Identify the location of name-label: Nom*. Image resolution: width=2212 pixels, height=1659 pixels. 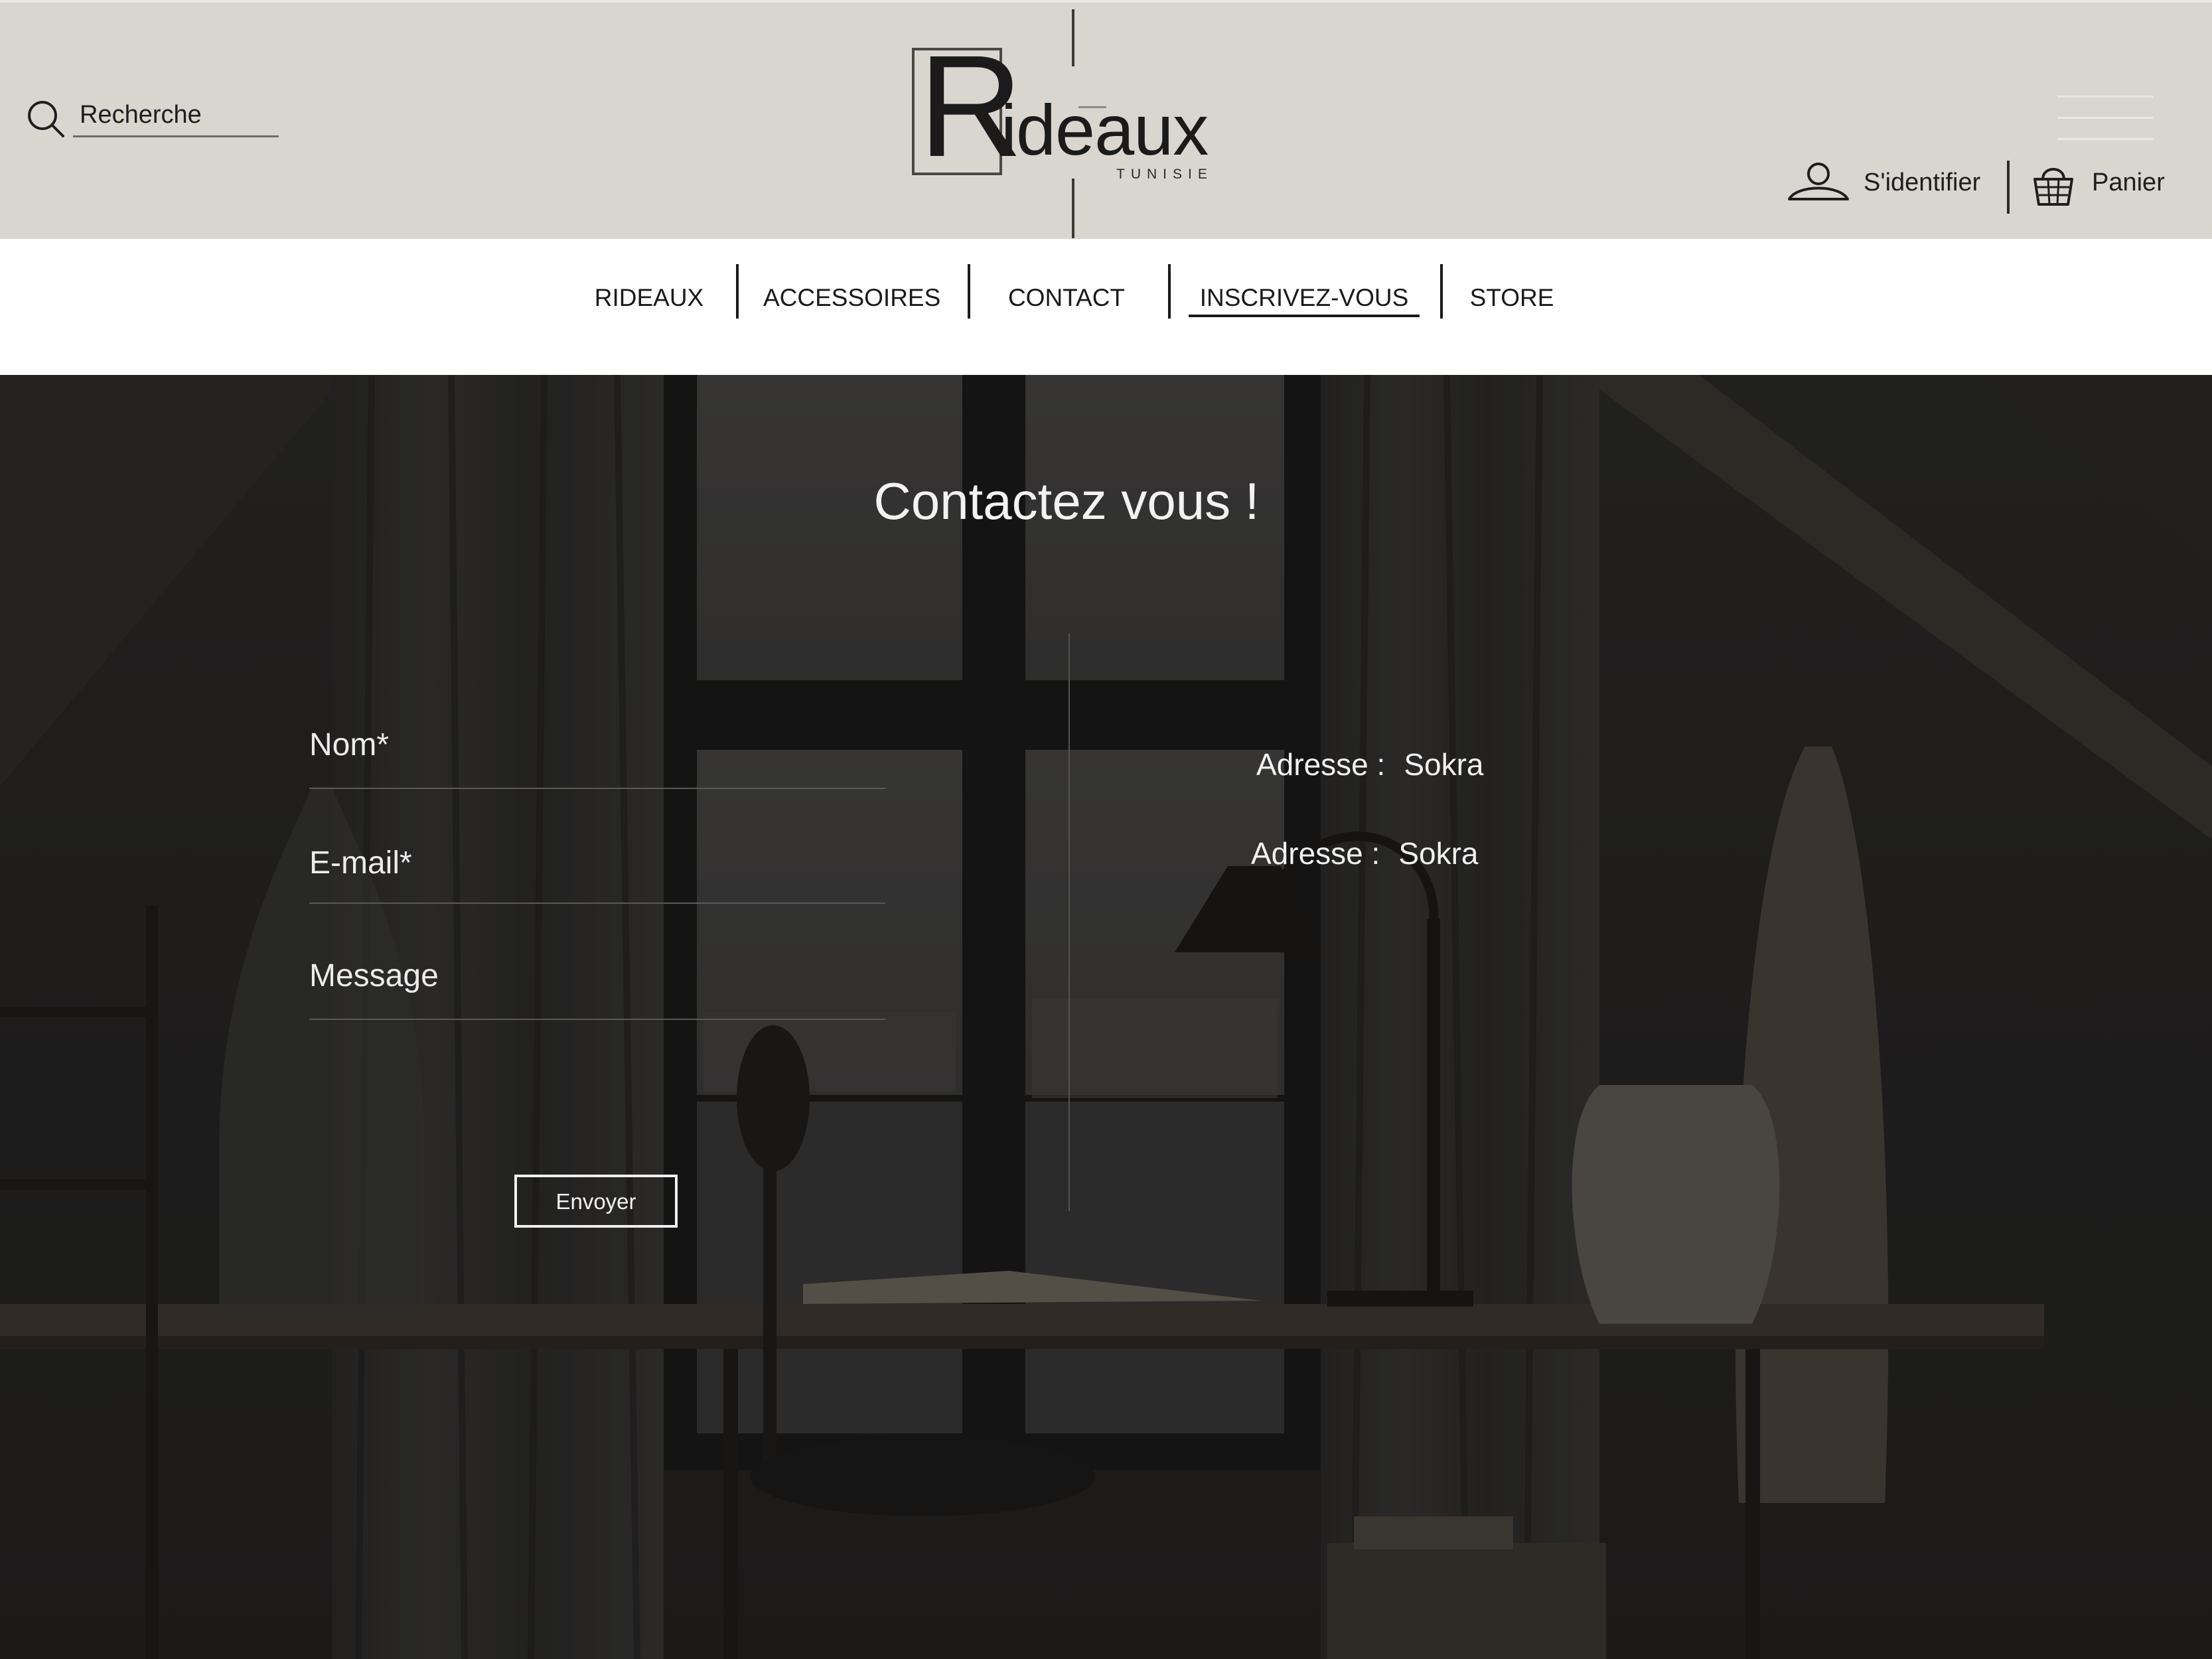
(349, 745).